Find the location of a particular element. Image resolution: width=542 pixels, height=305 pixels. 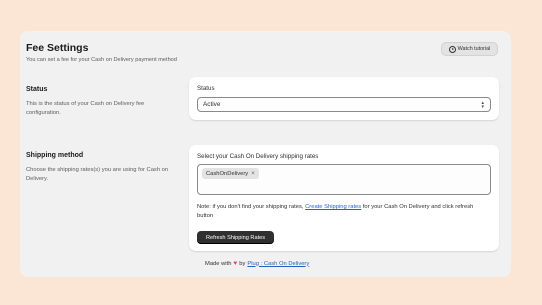

watch-tutorial-label: Watch tutorial is located at coordinates (474, 49).